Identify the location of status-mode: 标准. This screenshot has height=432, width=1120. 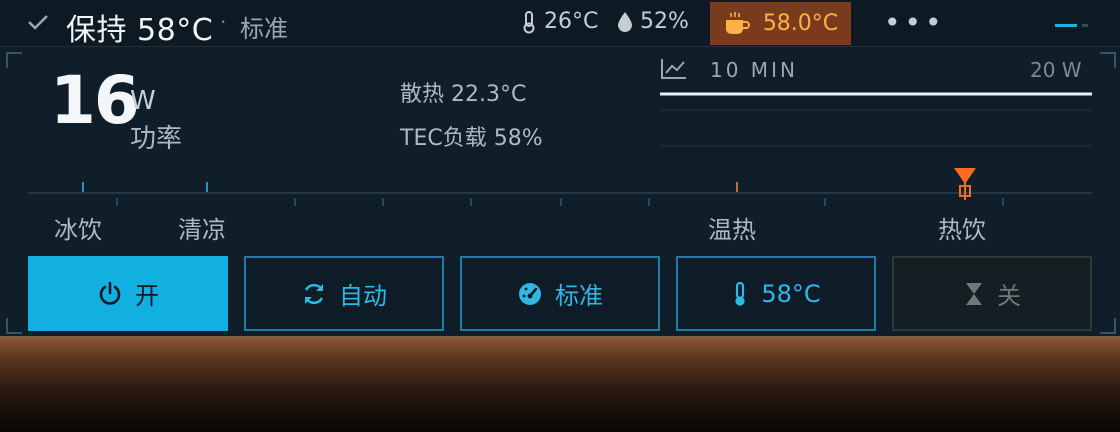
(264, 29).